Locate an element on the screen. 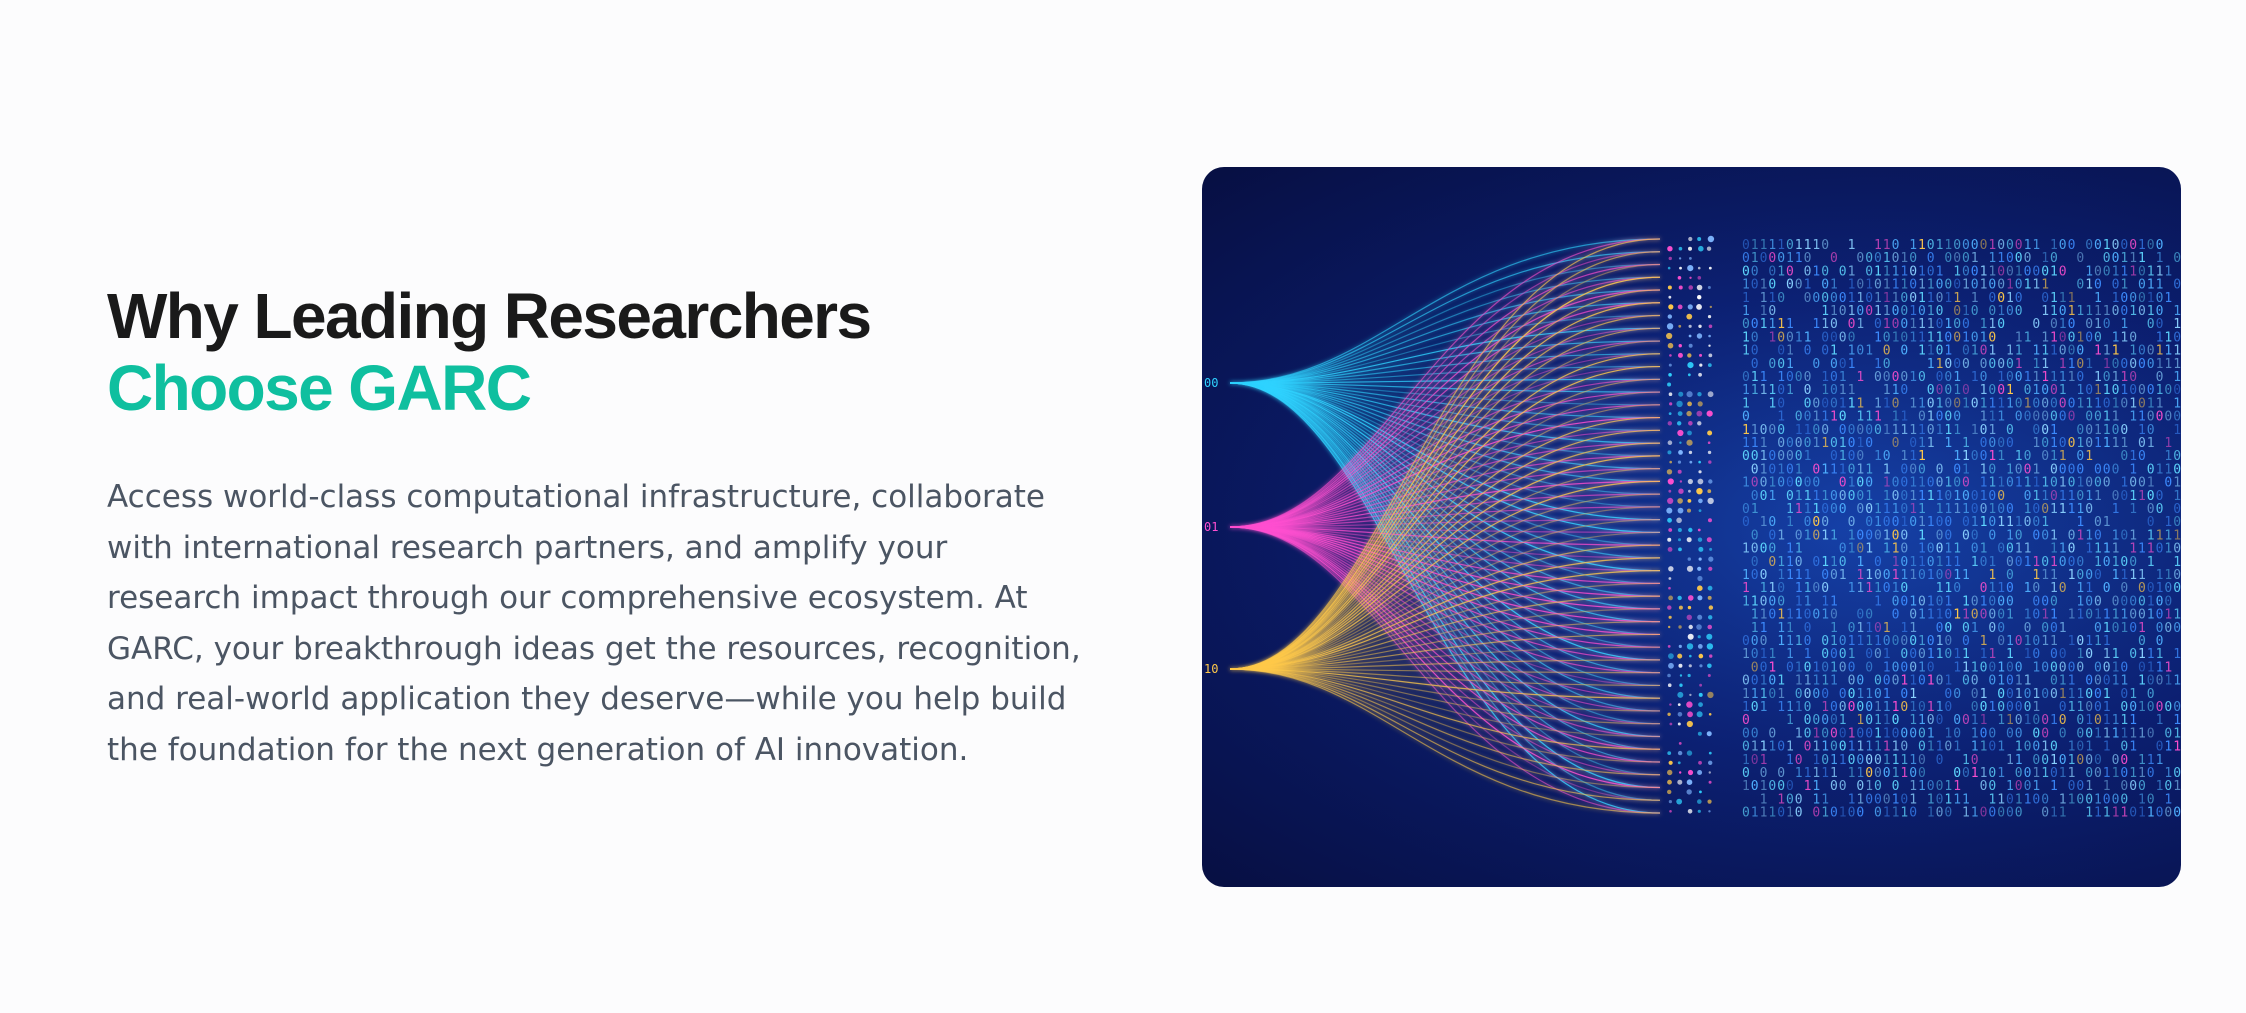  heading-line-primary: Why Leading Researchers is located at coordinates (489, 316).